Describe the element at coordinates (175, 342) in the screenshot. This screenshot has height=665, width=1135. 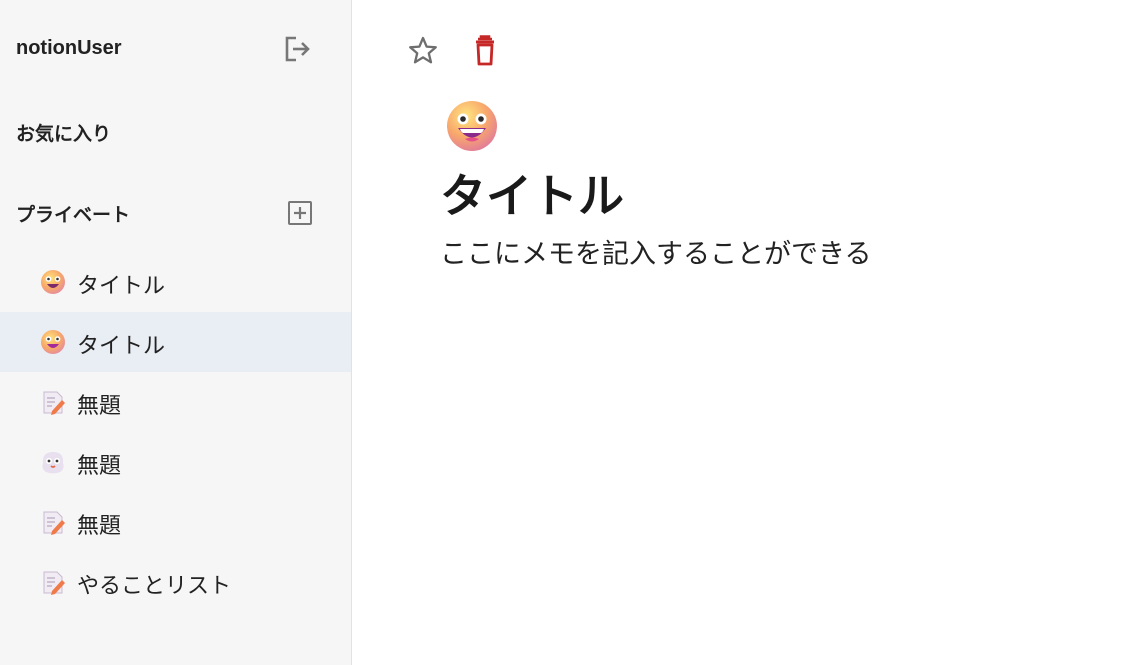
I see `sidebar-page-item-active: タイトル` at that location.